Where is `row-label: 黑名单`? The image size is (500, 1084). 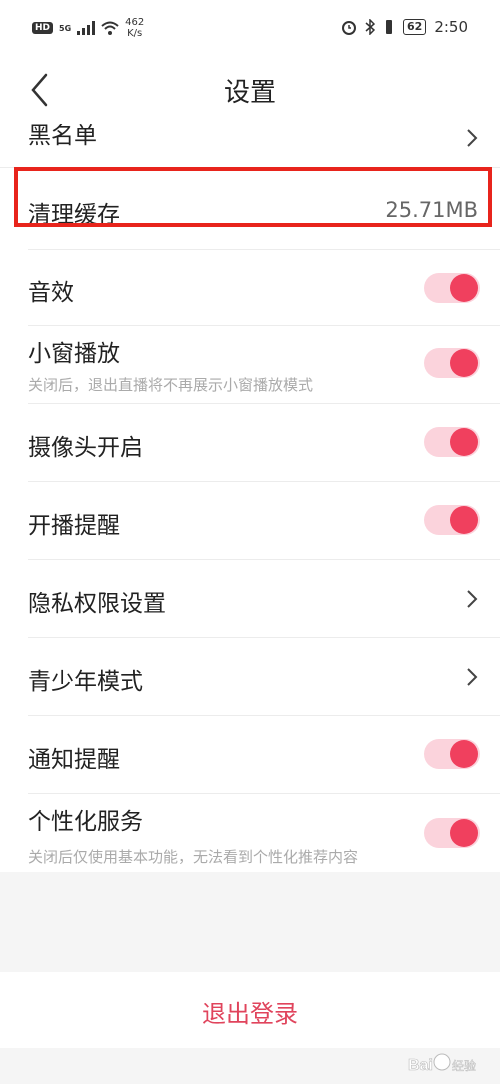 row-label: 黑名单 is located at coordinates (62, 136).